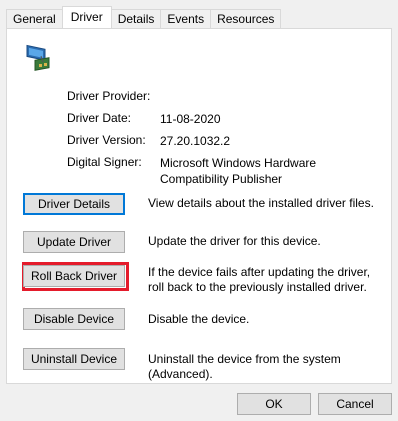 Image resolution: width=398 pixels, height=421 pixels. What do you see at coordinates (74, 204) in the screenshot?
I see `driver-details-button: Driver Details` at bounding box center [74, 204].